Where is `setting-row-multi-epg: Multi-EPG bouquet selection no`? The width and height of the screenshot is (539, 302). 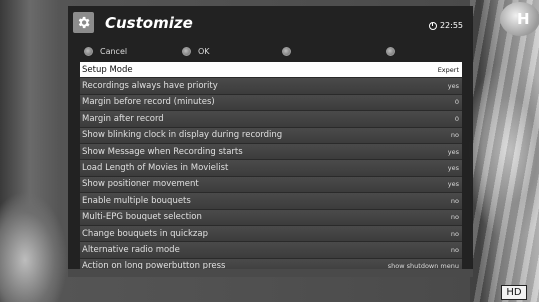 setting-row-multi-epg: Multi-EPG bouquet selection no is located at coordinates (271, 217).